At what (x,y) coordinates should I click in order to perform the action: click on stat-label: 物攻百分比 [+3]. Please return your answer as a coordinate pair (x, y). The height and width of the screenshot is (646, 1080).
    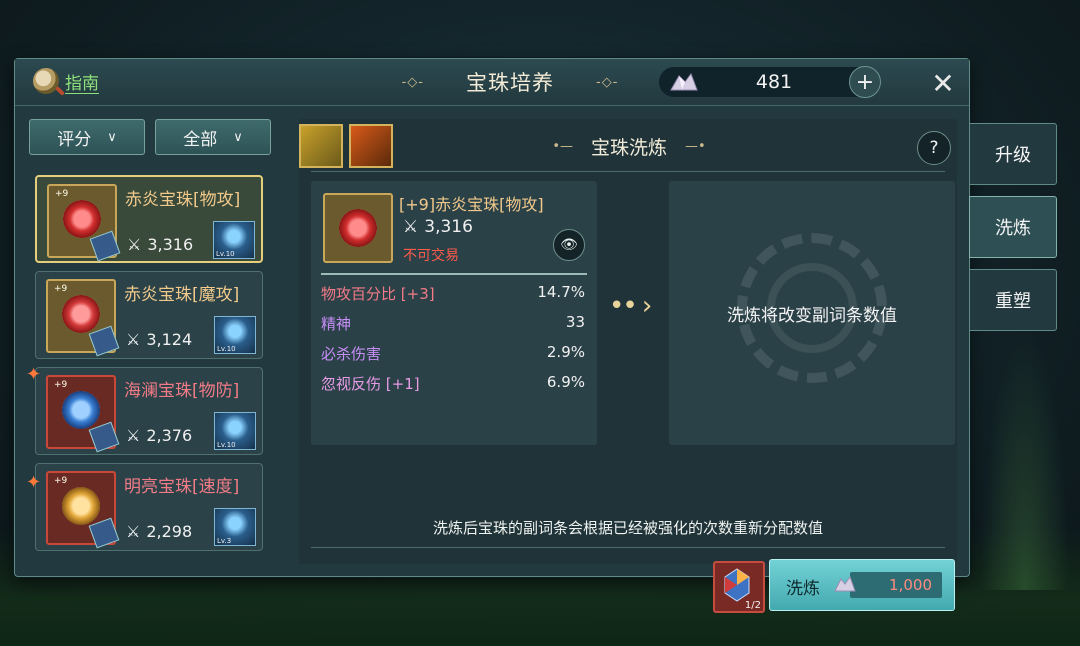
    Looking at the image, I should click on (378, 294).